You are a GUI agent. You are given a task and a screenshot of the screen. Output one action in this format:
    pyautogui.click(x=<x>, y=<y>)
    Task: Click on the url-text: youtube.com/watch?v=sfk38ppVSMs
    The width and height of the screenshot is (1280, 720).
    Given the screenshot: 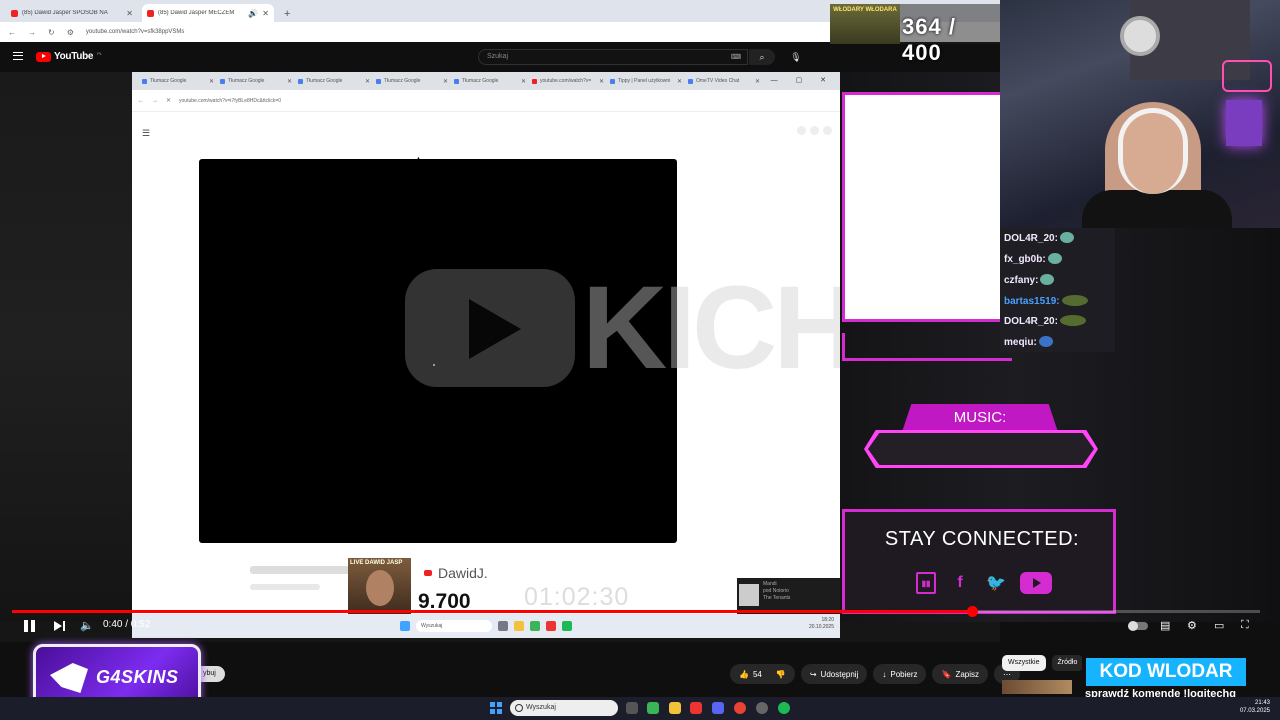 What is the action you would take?
    pyautogui.click(x=135, y=32)
    